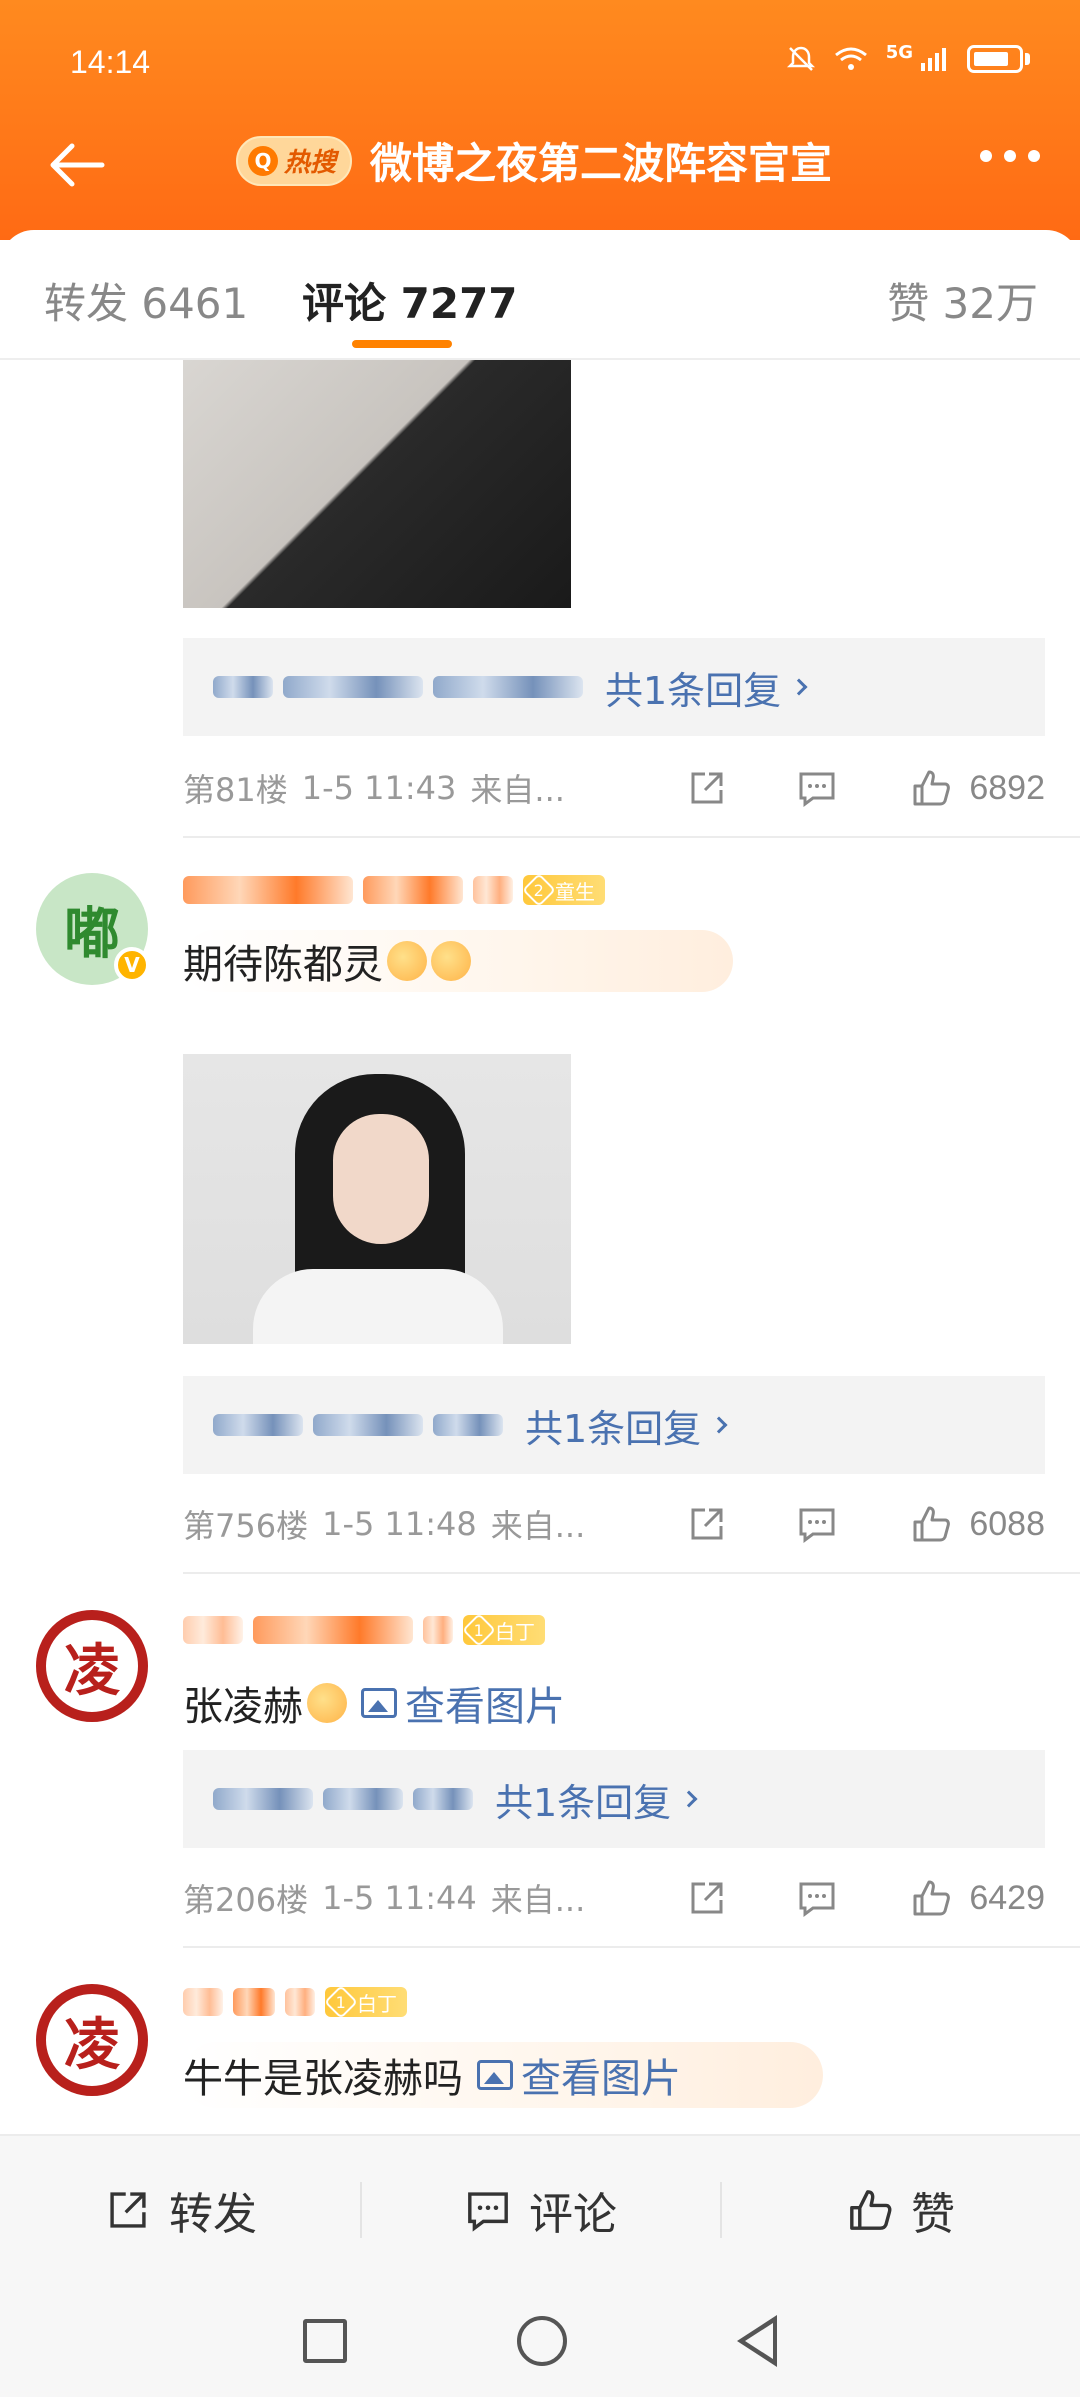 This screenshot has width=1080, height=2397. What do you see at coordinates (601, 163) in the screenshot?
I see `page-title: 微博之夜第二波阵容官宣` at bounding box center [601, 163].